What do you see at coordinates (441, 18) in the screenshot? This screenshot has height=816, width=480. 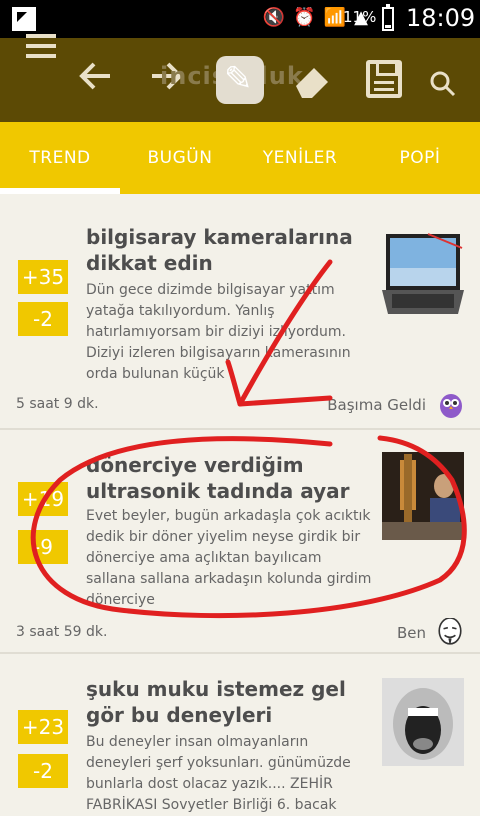 I see `clock: 18:09` at bounding box center [441, 18].